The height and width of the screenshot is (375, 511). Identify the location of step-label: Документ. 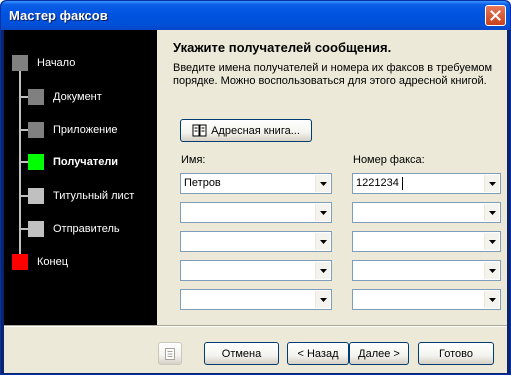
(77, 97).